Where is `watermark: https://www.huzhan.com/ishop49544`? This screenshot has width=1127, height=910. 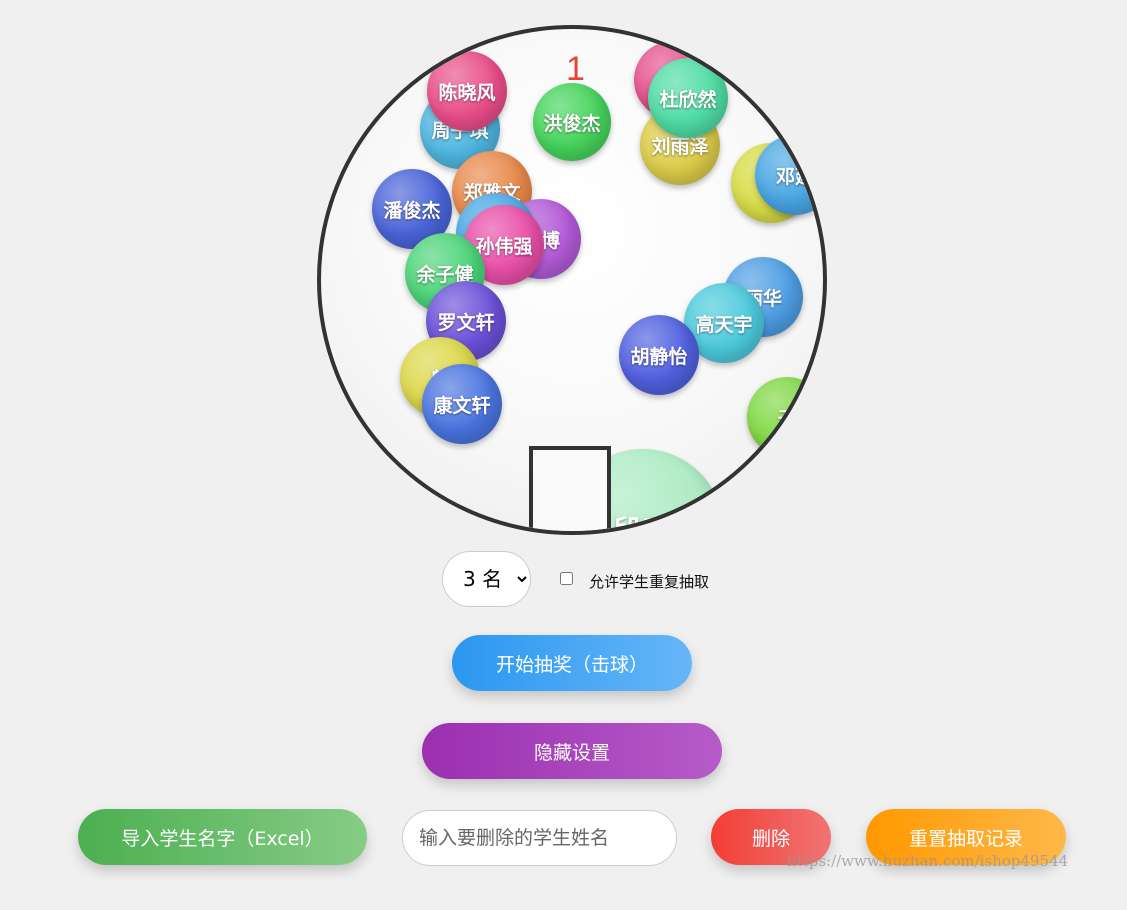 watermark: https://www.huzhan.com/ishop49544 is located at coordinates (928, 861).